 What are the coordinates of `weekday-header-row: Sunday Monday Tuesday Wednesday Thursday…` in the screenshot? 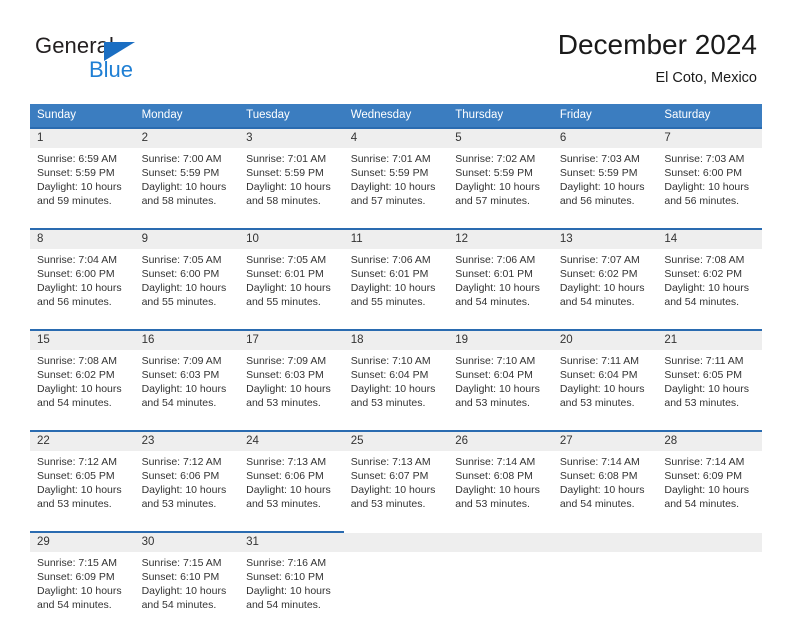 It's located at (396, 115).